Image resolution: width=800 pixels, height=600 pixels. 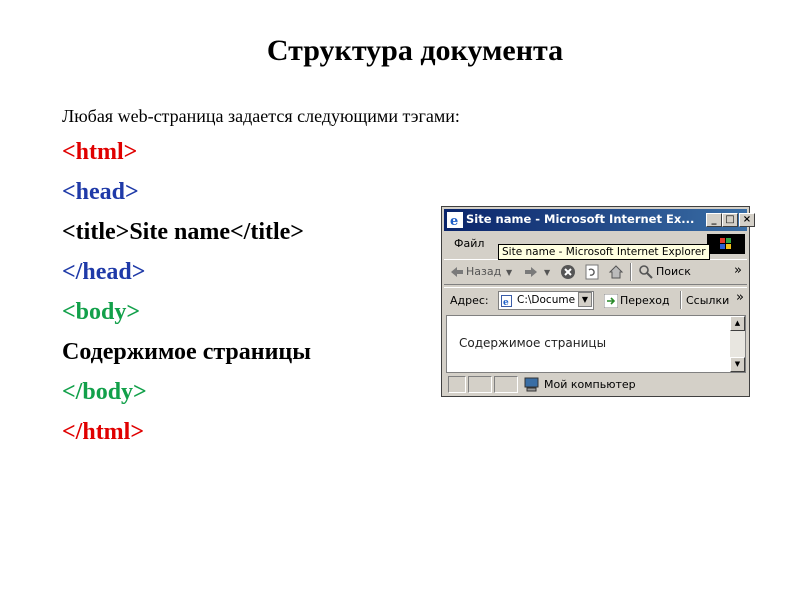 I want to click on address-dropdown-icon: ▼, so click(x=585, y=299).